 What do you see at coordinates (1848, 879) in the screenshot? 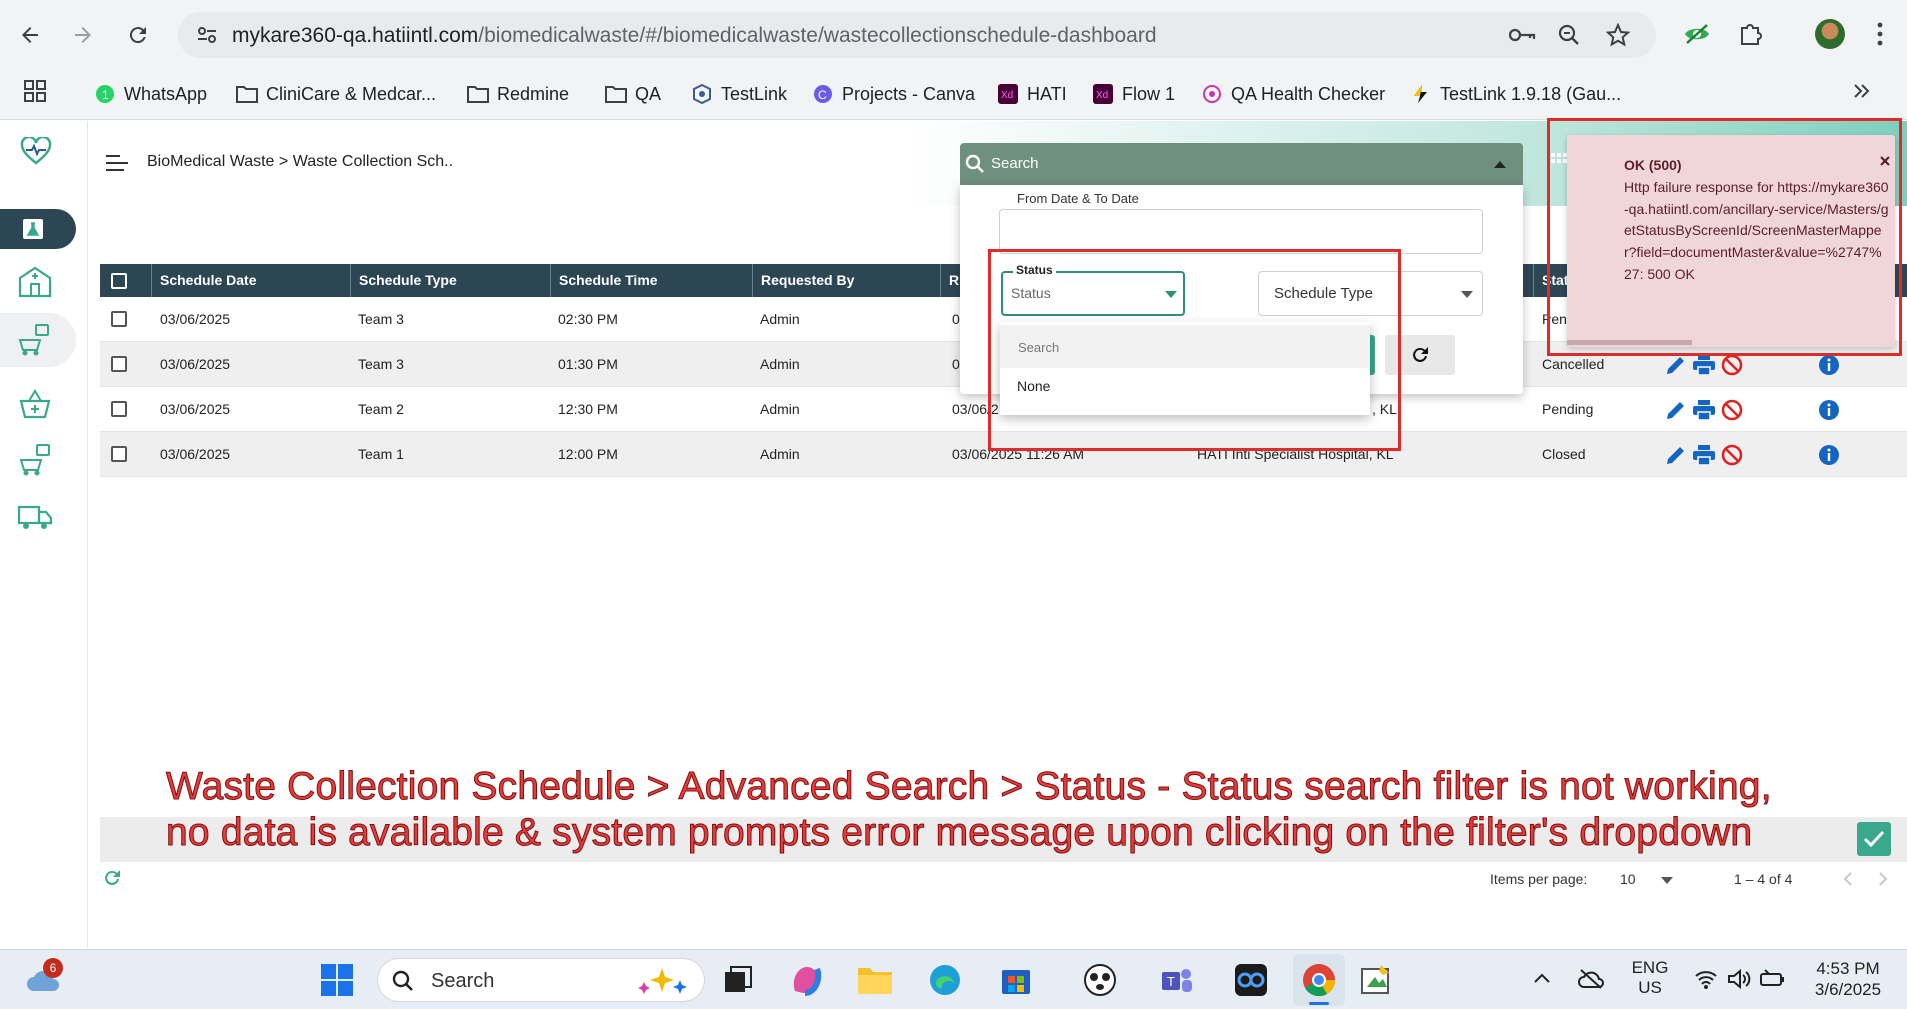
I see `prev-page-icon` at bounding box center [1848, 879].